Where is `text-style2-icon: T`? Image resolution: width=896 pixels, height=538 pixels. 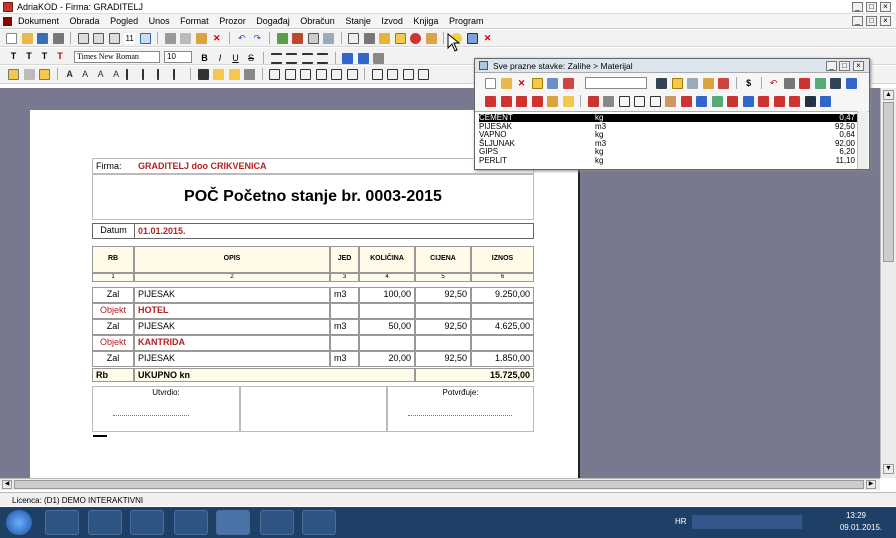 text-style2-icon: T is located at coordinates (29, 56).